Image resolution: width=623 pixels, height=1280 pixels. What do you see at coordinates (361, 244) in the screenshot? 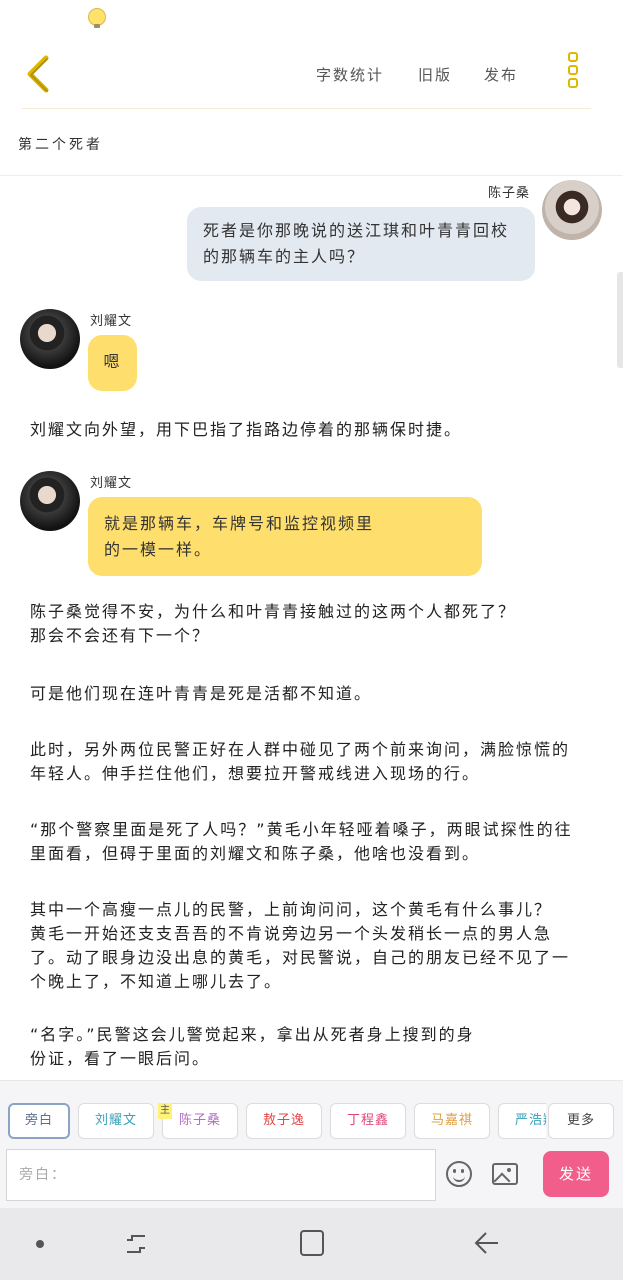
I see `message-bubble: 死者是你那晚说的送江琪和叶青青回校 的那辆车的主人吗？` at bounding box center [361, 244].